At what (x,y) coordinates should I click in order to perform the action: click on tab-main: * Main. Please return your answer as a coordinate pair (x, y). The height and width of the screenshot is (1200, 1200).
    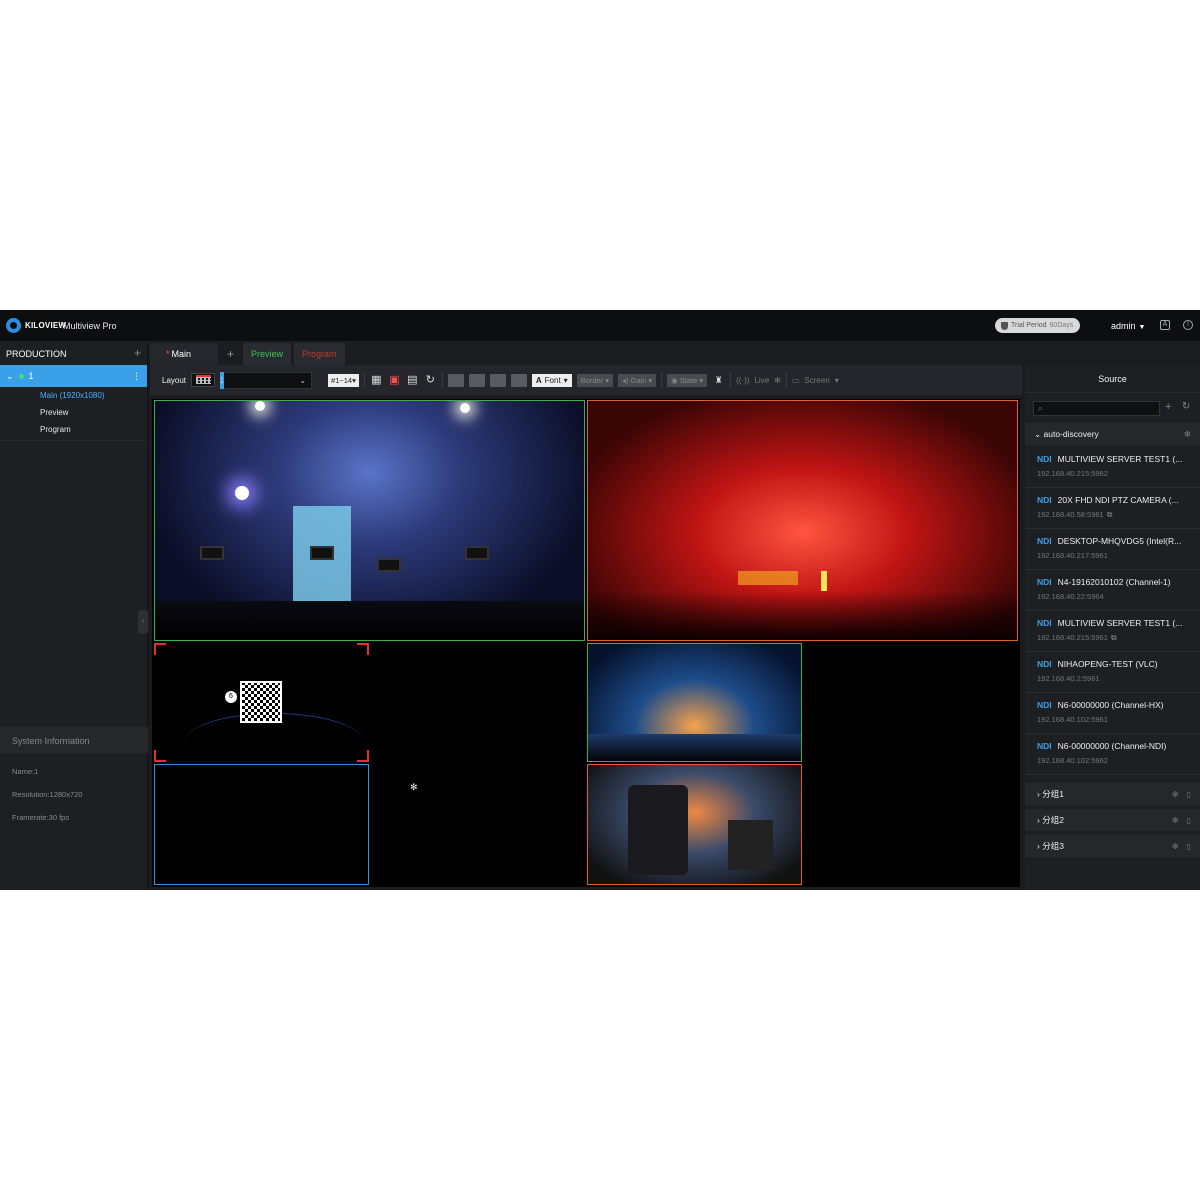
    Looking at the image, I should click on (184, 354).